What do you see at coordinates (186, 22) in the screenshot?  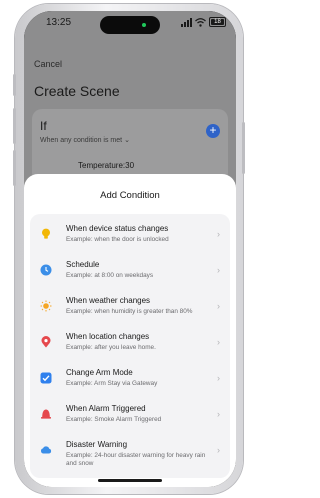 I see `signal-icon` at bounding box center [186, 22].